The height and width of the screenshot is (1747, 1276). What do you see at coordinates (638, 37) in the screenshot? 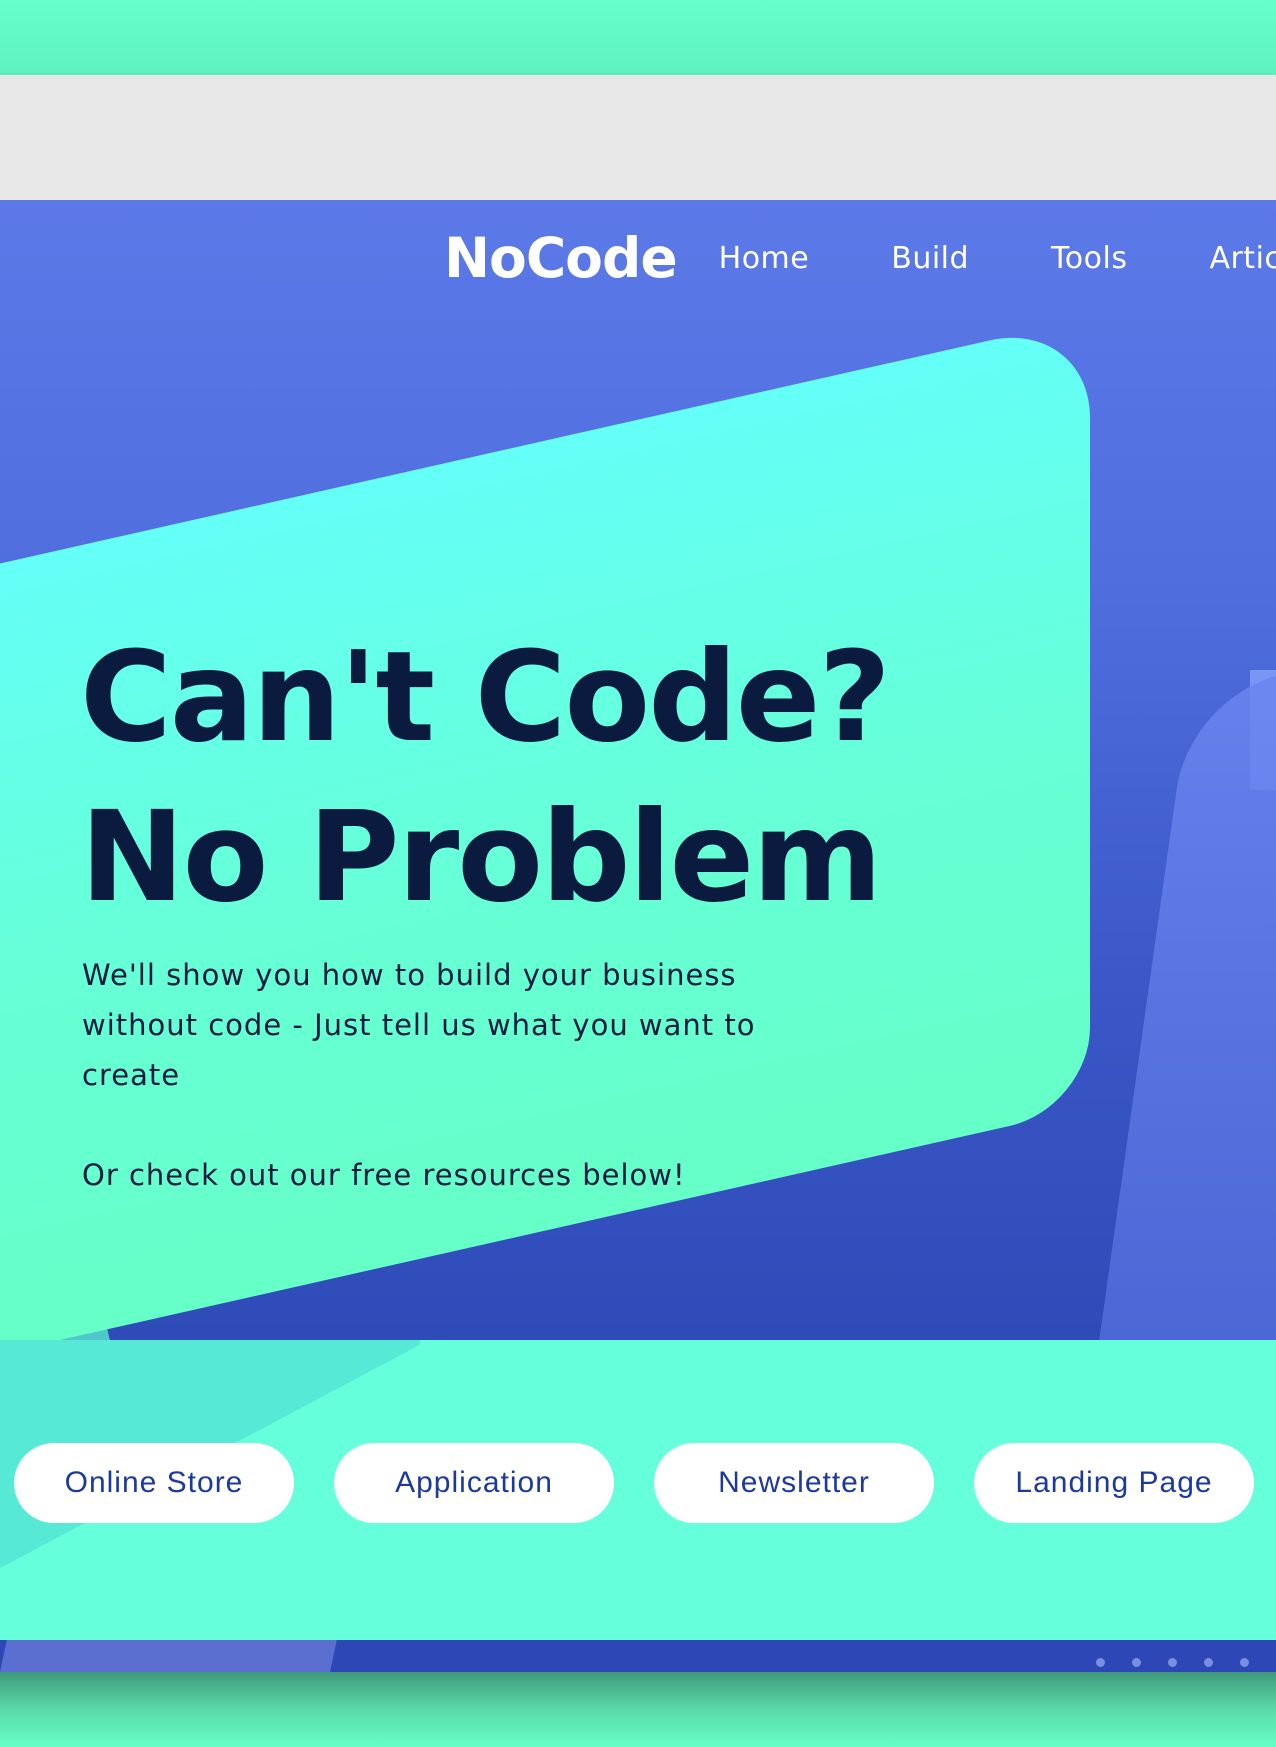
I see `top-background-band` at bounding box center [638, 37].